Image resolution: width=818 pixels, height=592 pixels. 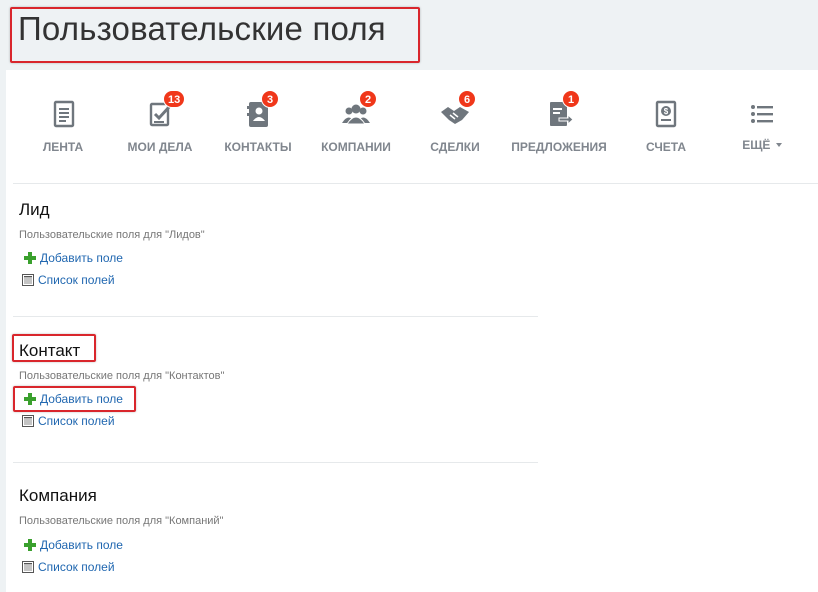 I want to click on nav-label-contacts: КОНТАКТЫ, so click(x=258, y=147).